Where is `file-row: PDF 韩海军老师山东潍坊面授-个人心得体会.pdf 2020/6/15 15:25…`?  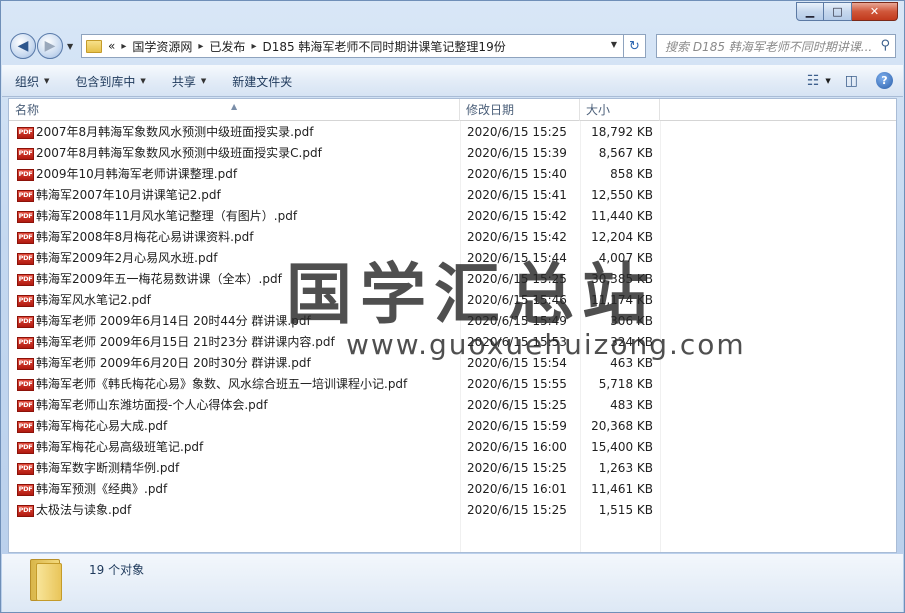
file-row: PDF 韩海军老师山东潍坊面授-个人心得体会.pdf 2020/6/15 15:25… is located at coordinates (452, 405).